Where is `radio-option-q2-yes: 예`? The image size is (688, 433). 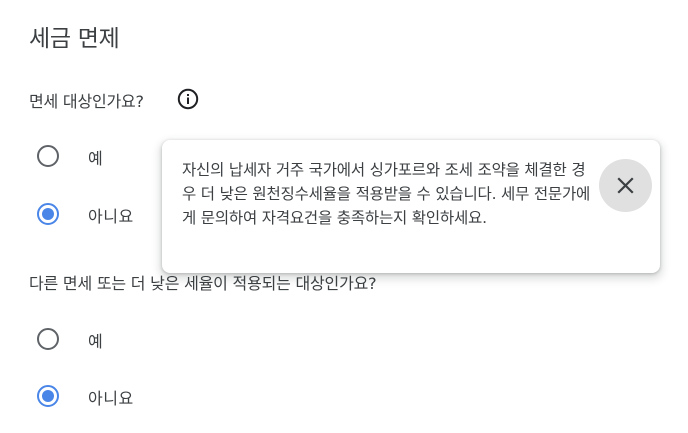
radio-option-q2-yes: 예 is located at coordinates (70, 339).